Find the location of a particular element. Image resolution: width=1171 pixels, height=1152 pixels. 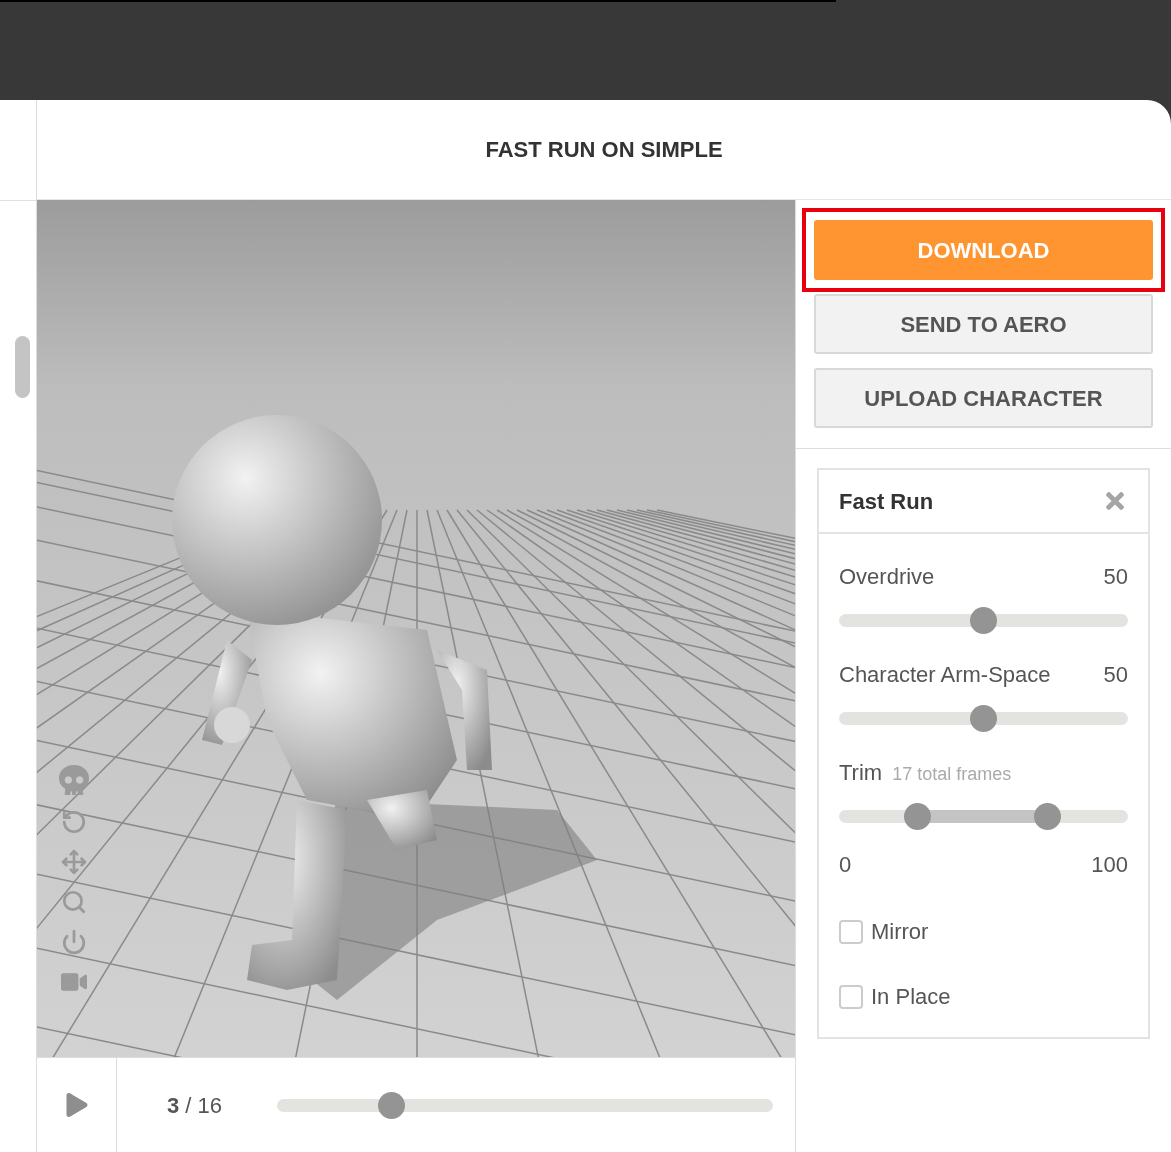

skull-icon is located at coordinates (74, 780).